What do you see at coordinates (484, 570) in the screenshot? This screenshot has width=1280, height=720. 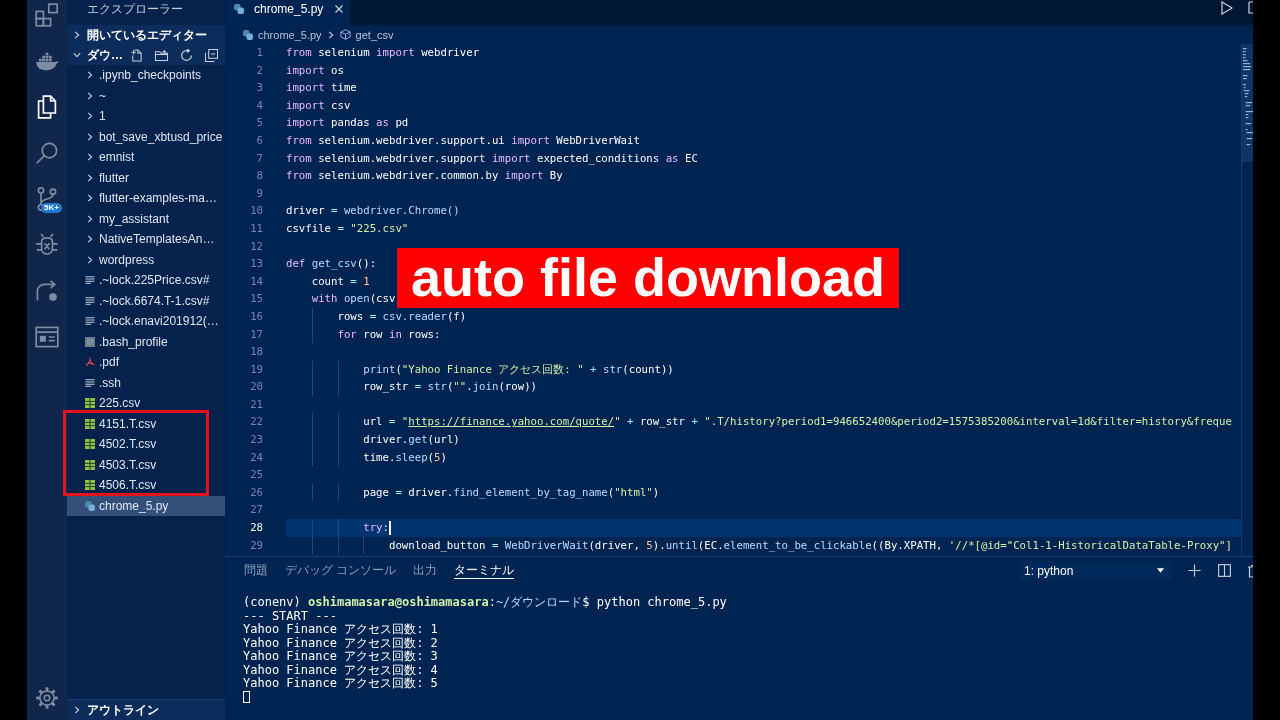 I see `panel-tab: ターミナル` at bounding box center [484, 570].